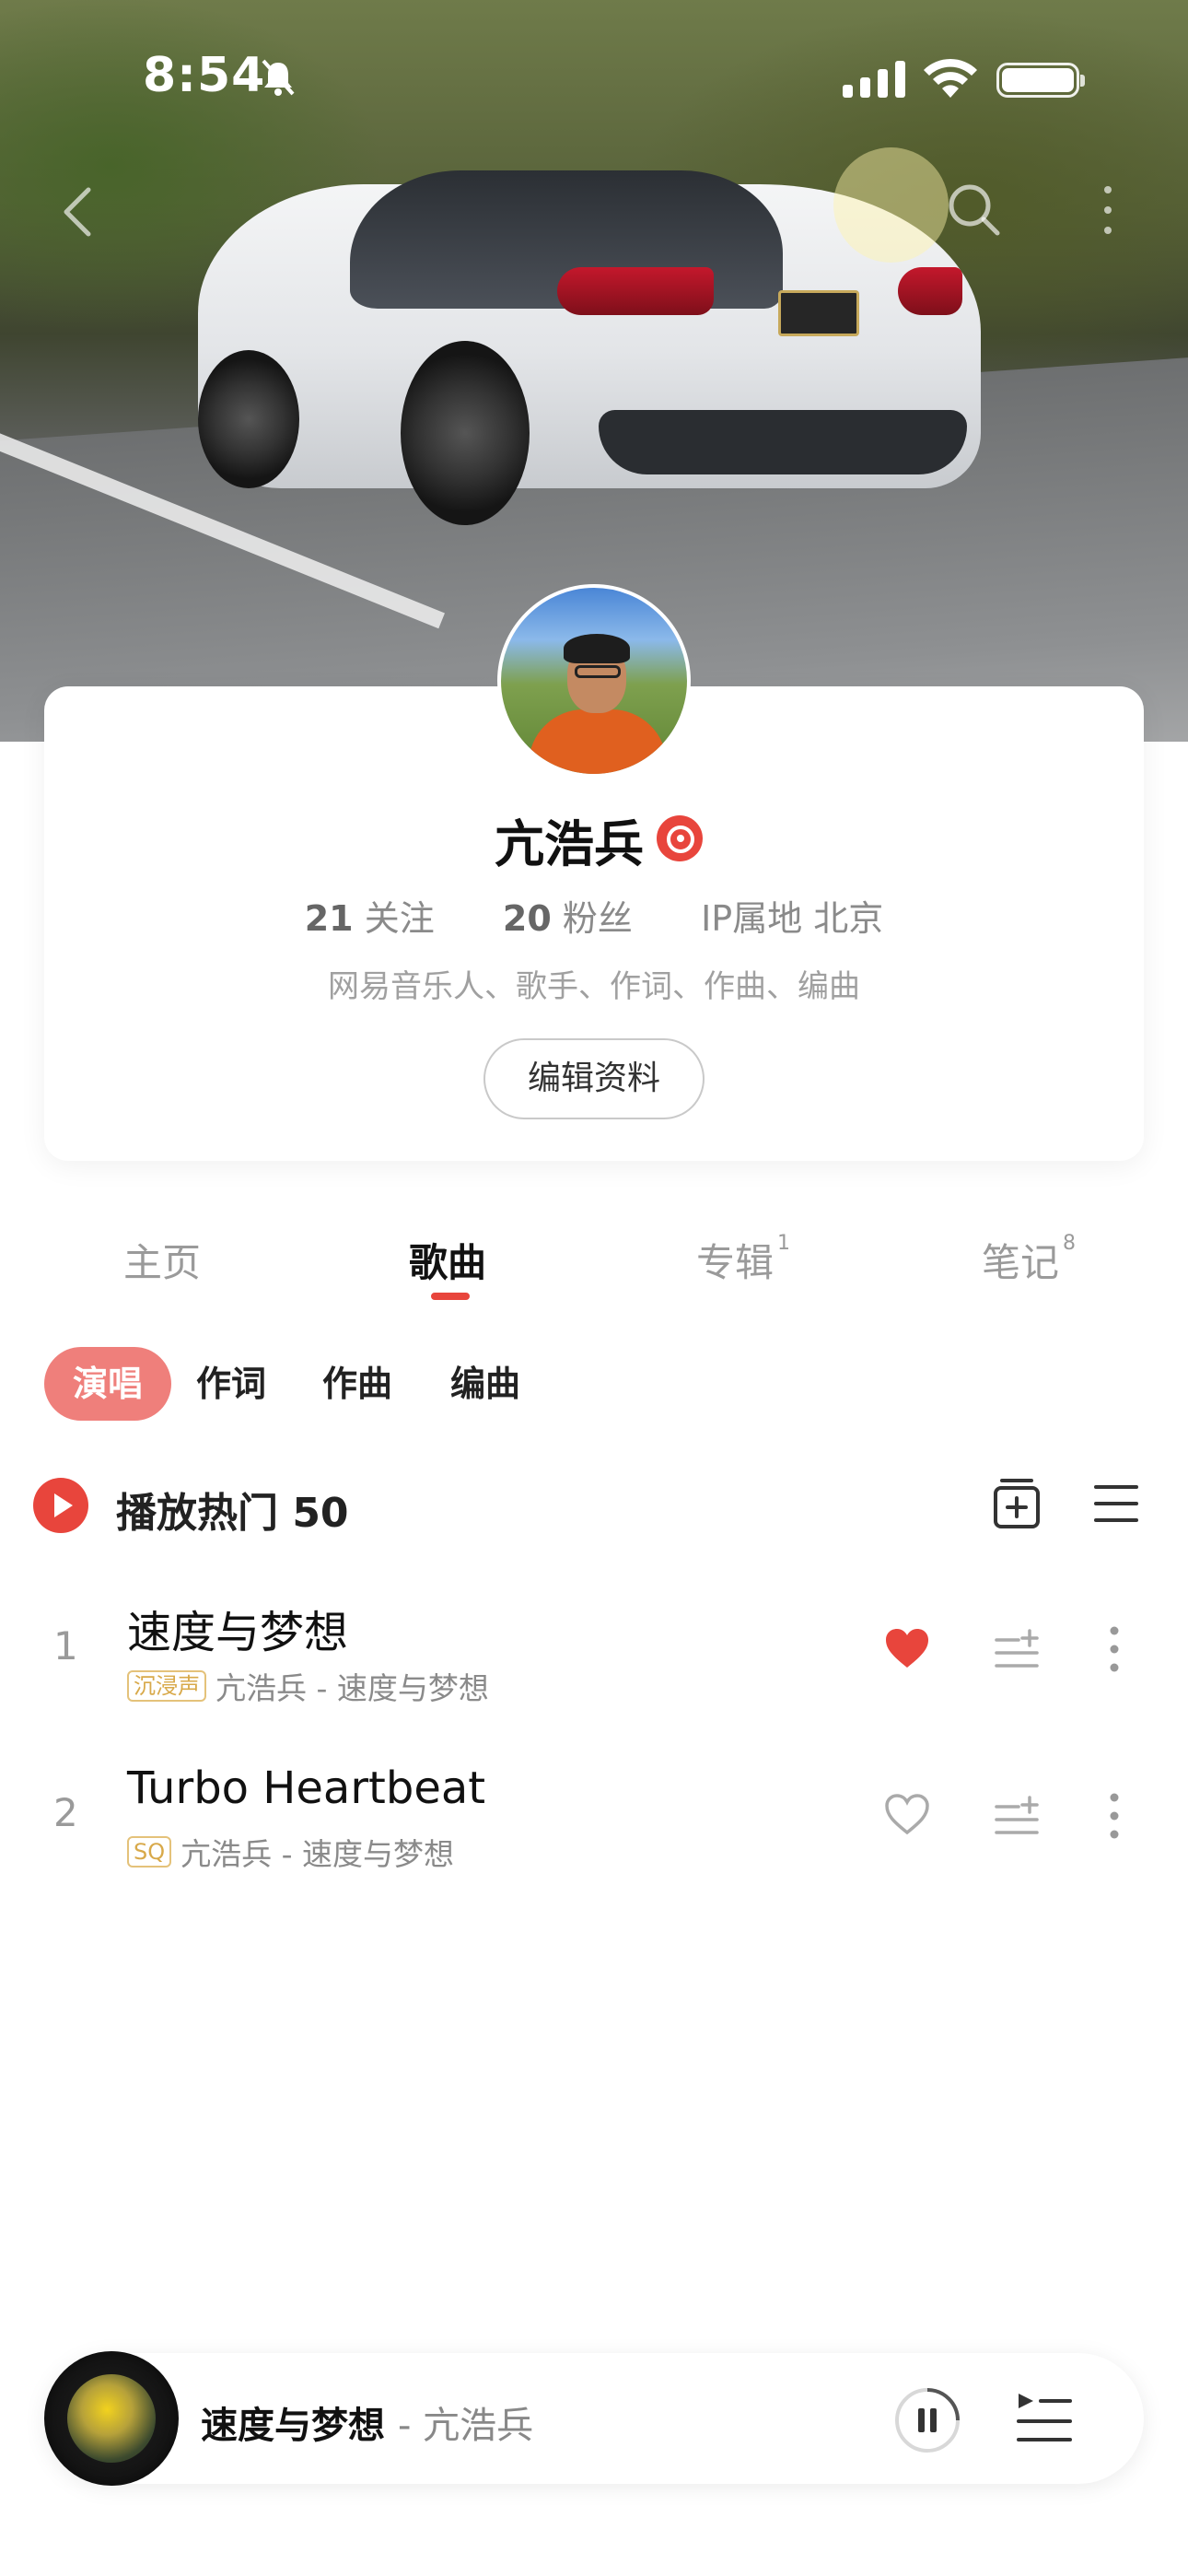  I want to click on tab-songs: 歌曲, so click(447, 1260).